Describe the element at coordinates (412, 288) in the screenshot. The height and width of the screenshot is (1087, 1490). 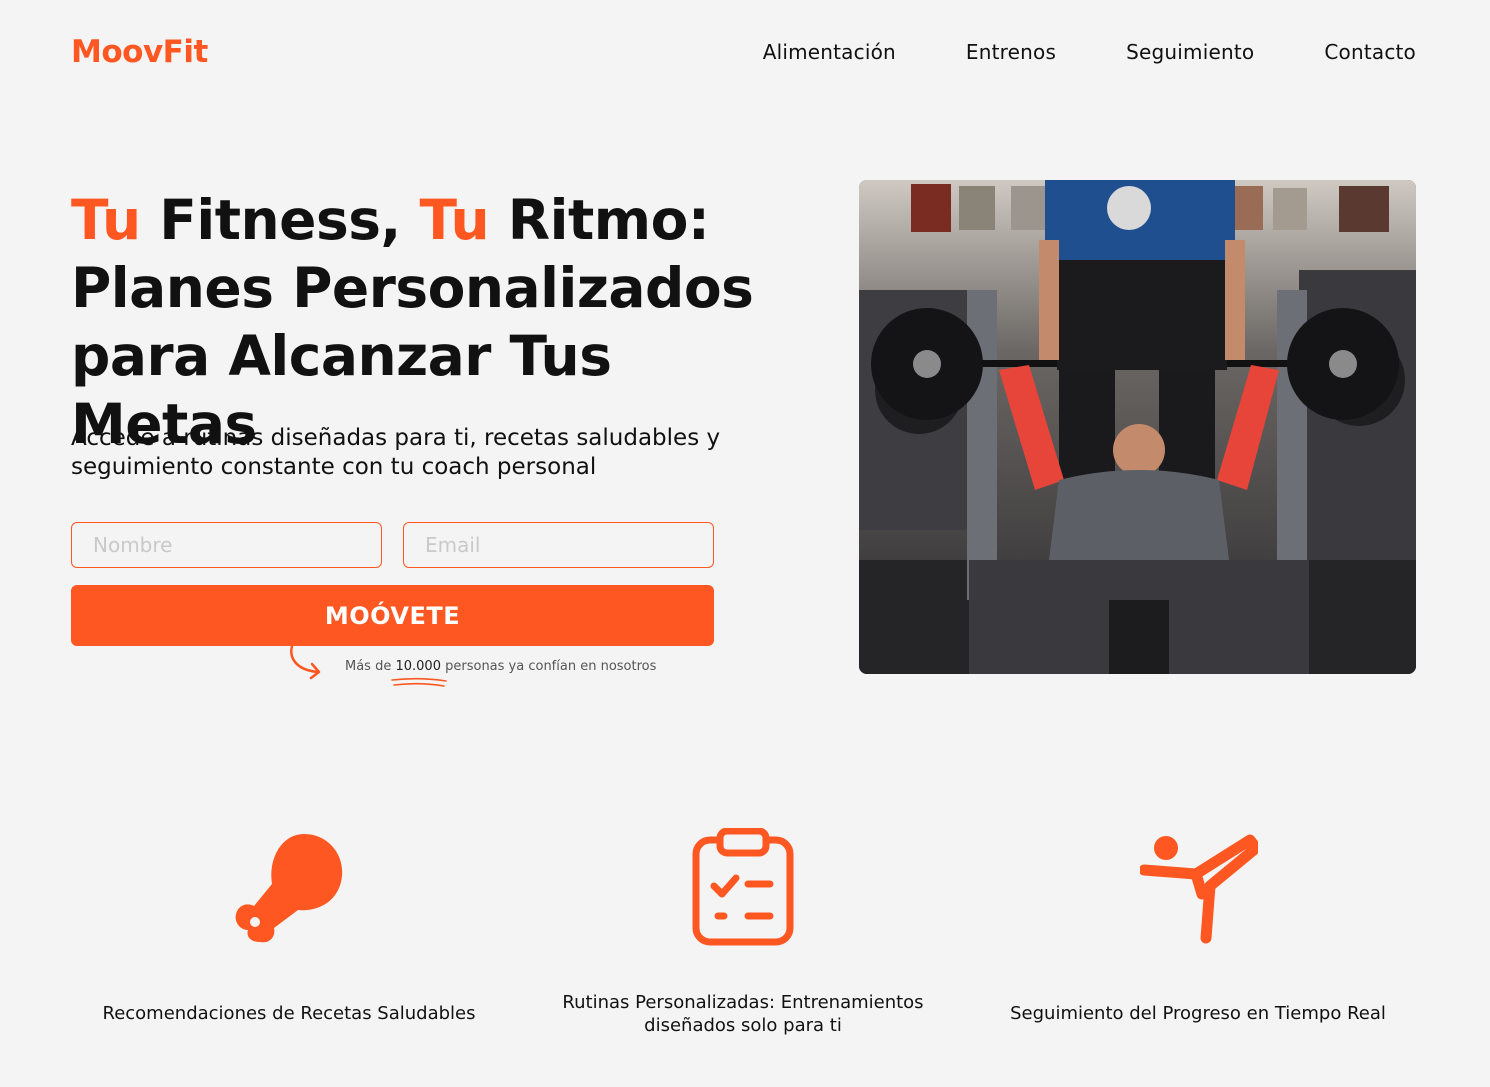
I see `hero-title-line2: Planes Personalizados` at that location.